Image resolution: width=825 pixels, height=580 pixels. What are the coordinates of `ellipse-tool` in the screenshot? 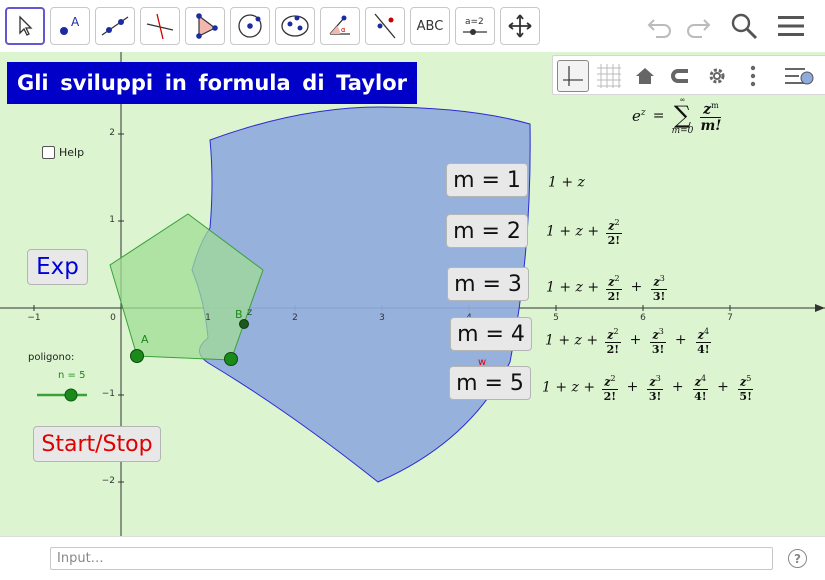 It's located at (295, 26).